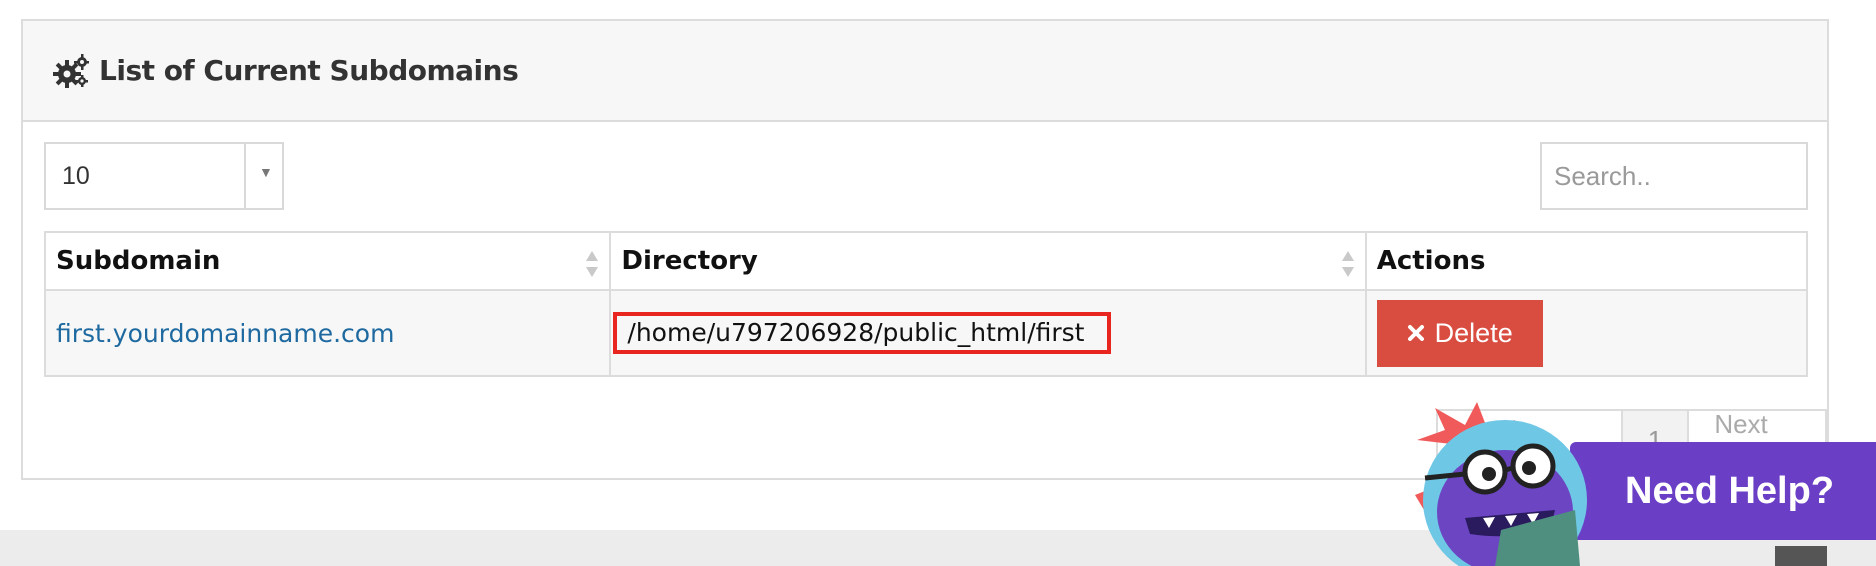 The height and width of the screenshot is (566, 1876). Describe the element at coordinates (266, 172) in the screenshot. I see `caret-down-icon: ▼` at that location.